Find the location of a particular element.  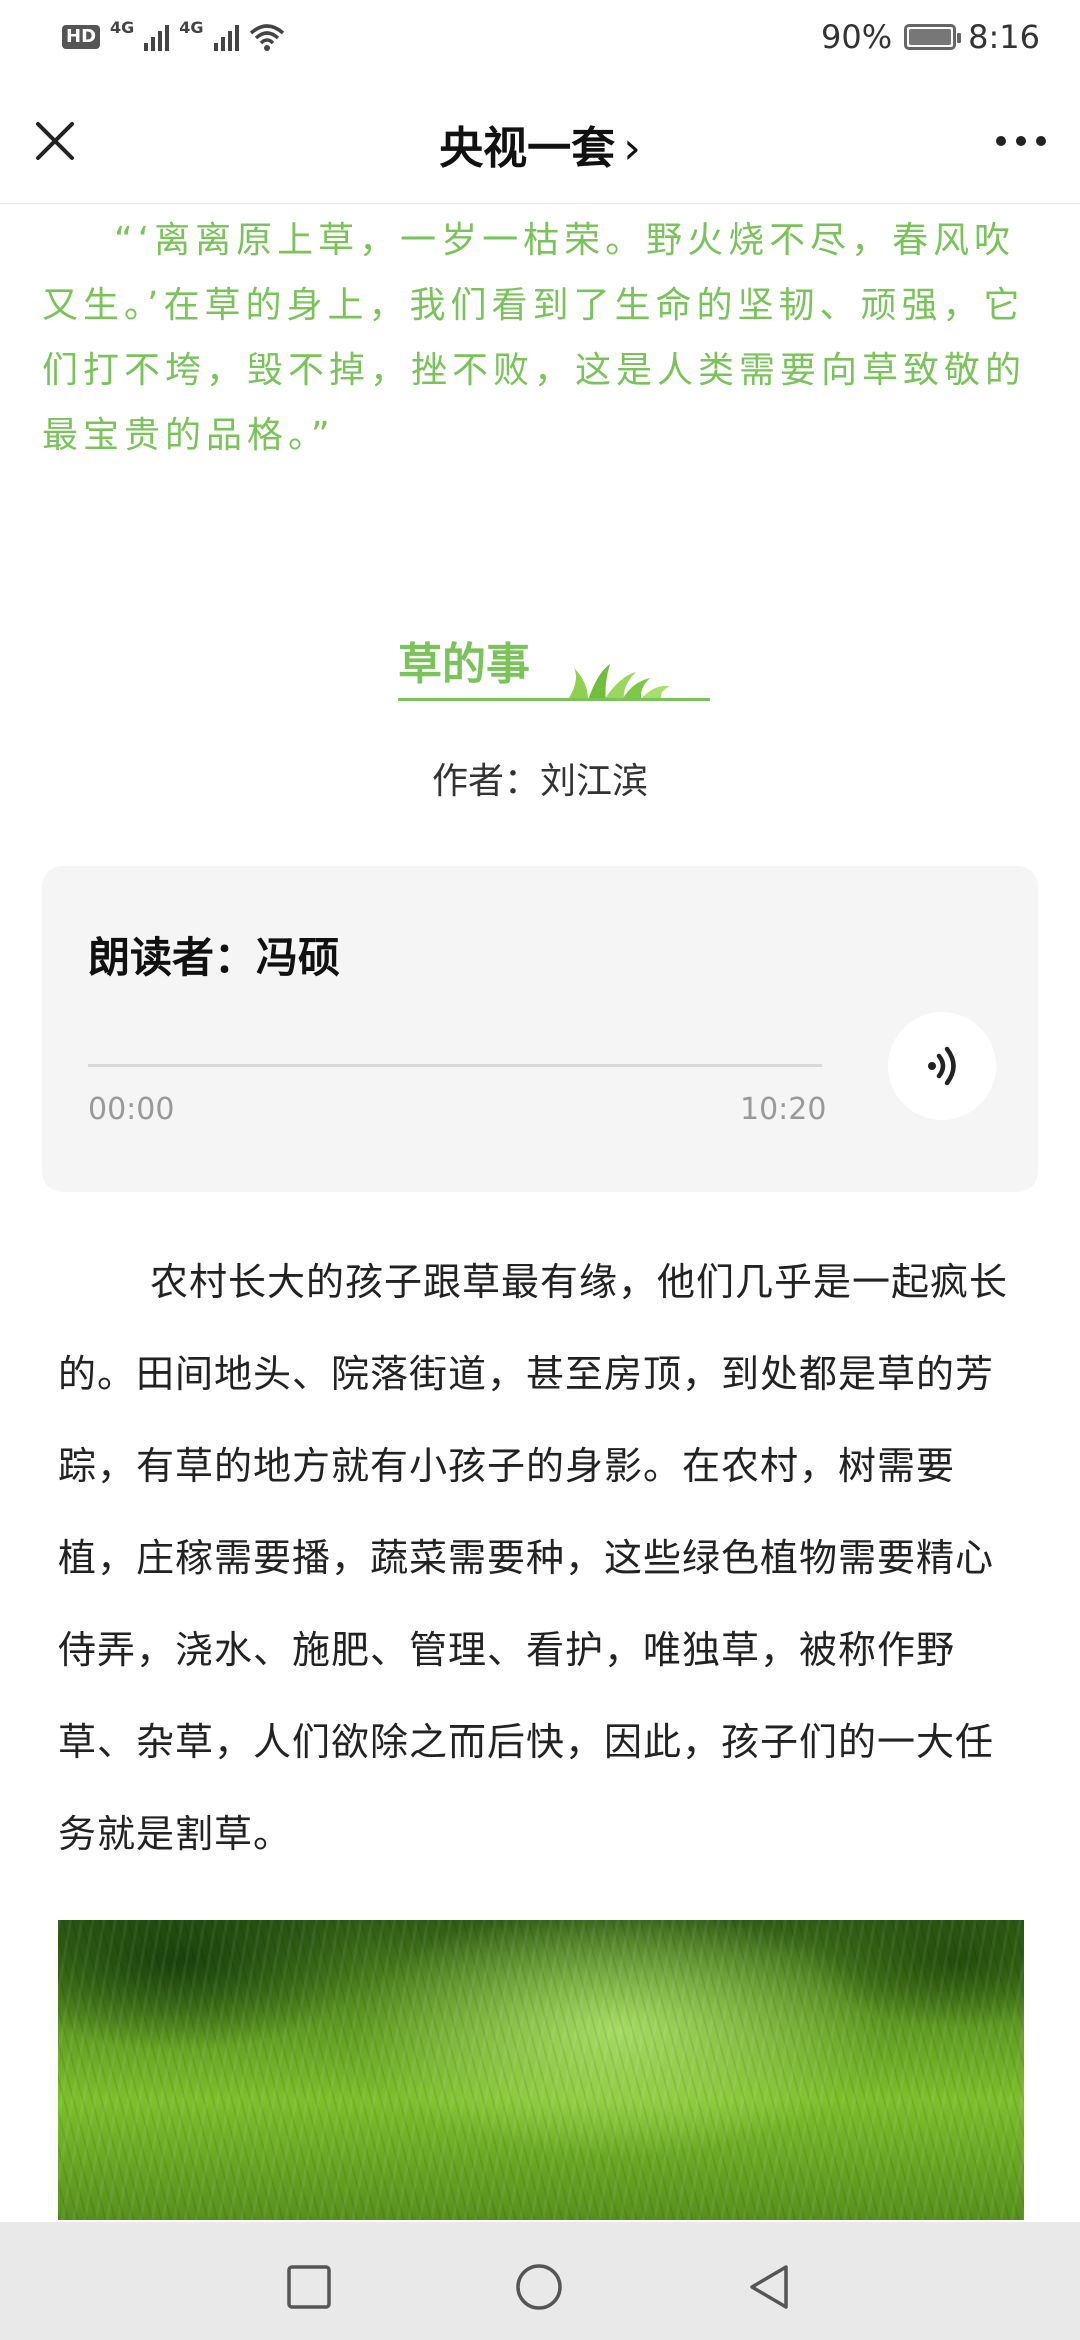

status-right: 90% 8:16 is located at coordinates (930, 37).